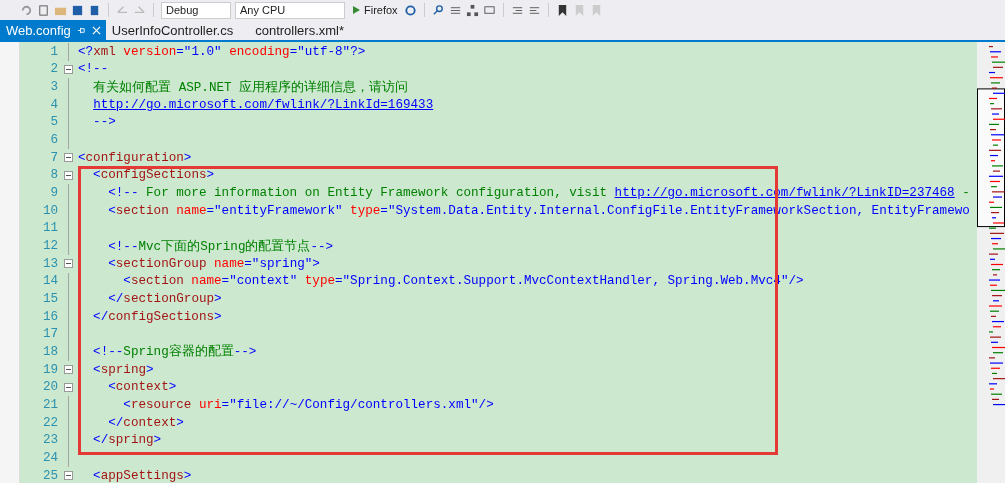  What do you see at coordinates (53, 87) in the screenshot?
I see `line-number: 3` at bounding box center [53, 87].